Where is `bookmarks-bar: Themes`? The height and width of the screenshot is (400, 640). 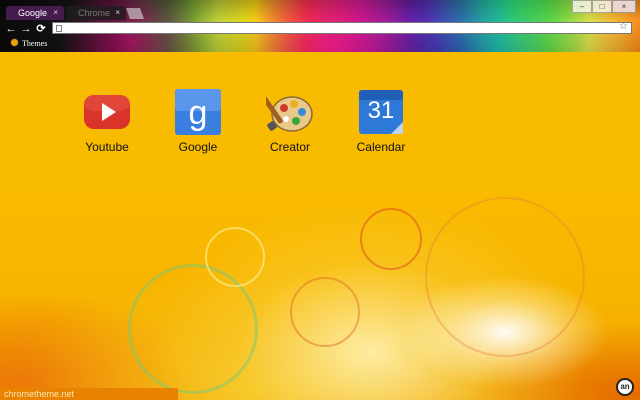
bookmarks-bar: Themes is located at coordinates (320, 44).